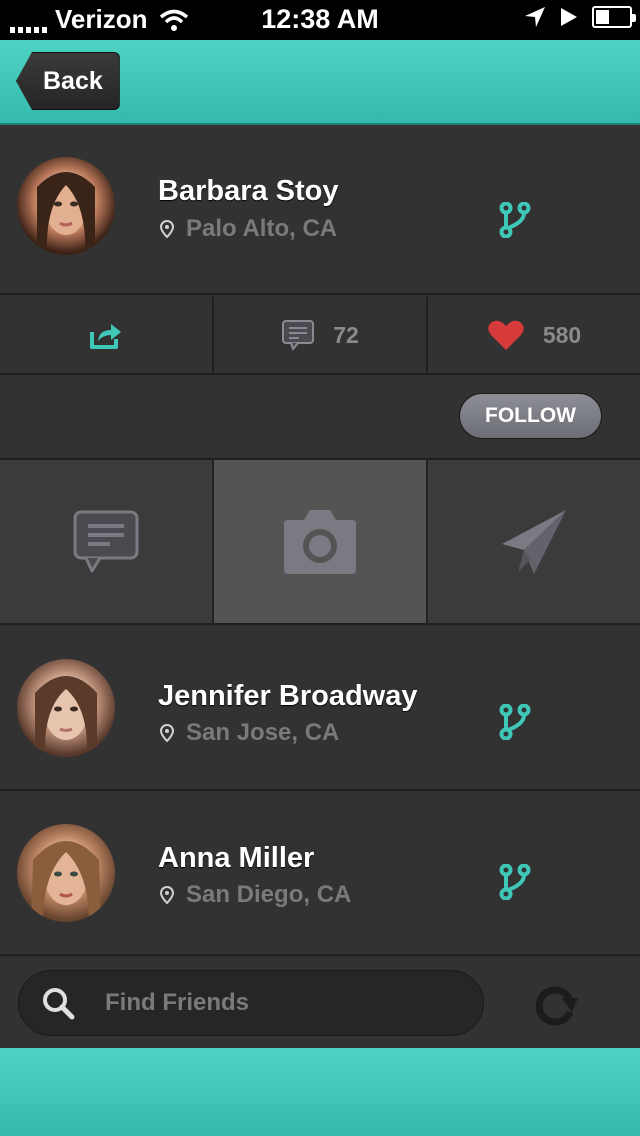 The width and height of the screenshot is (640, 1136). Describe the element at coordinates (269, 894) in the screenshot. I see `friend-location-text: San Diego, CA` at that location.